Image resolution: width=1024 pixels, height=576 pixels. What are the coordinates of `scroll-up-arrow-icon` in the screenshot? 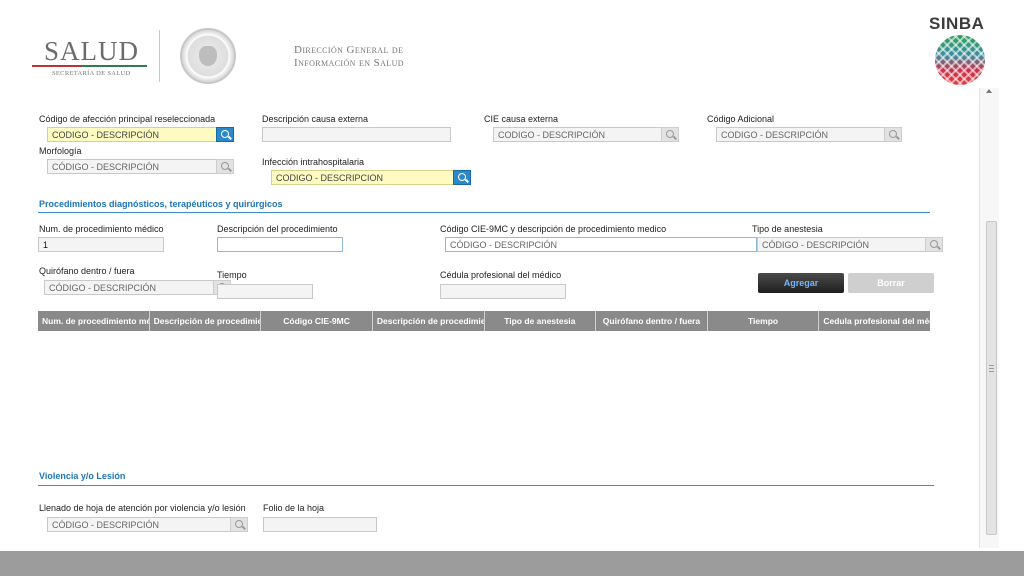 It's located at (989, 91).